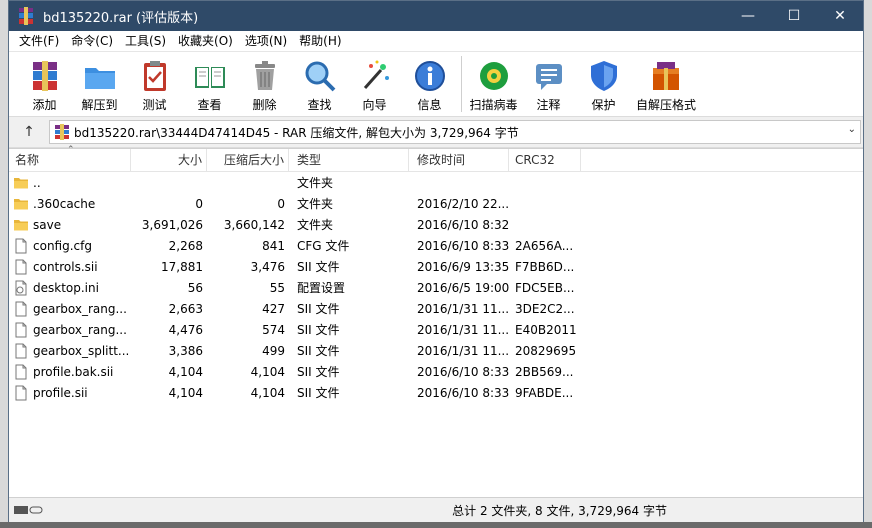 The width and height of the screenshot is (872, 528). I want to click on column-header-size: 大小, so click(169, 160).